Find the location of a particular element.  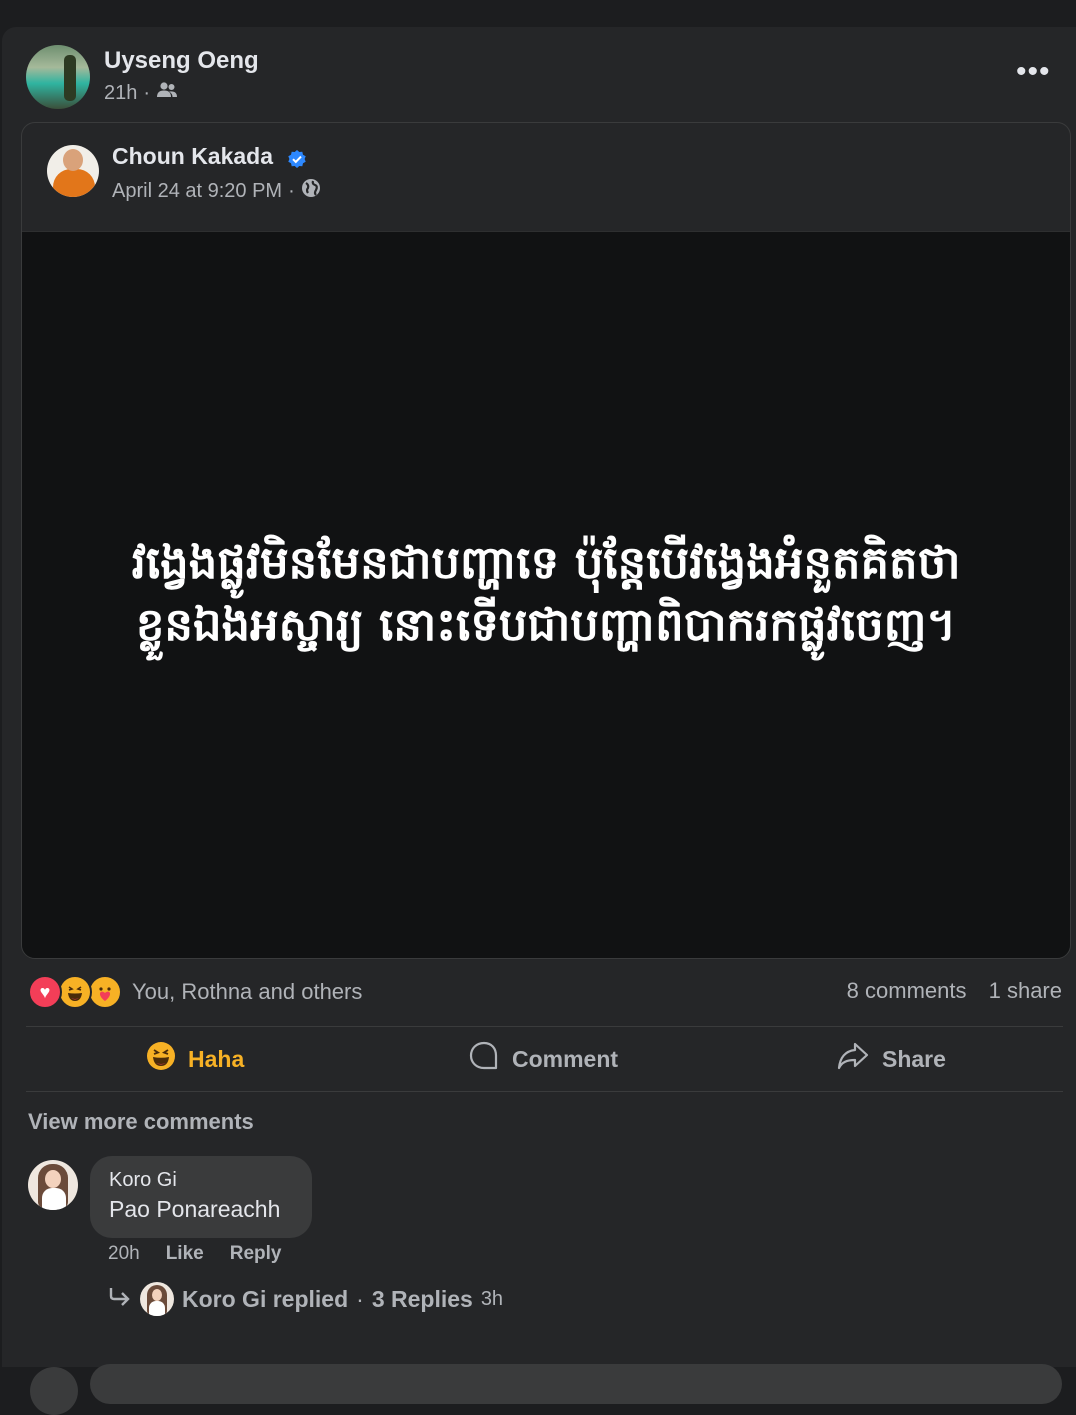

view-more-comments-link: View more comments is located at coordinates (141, 1122).